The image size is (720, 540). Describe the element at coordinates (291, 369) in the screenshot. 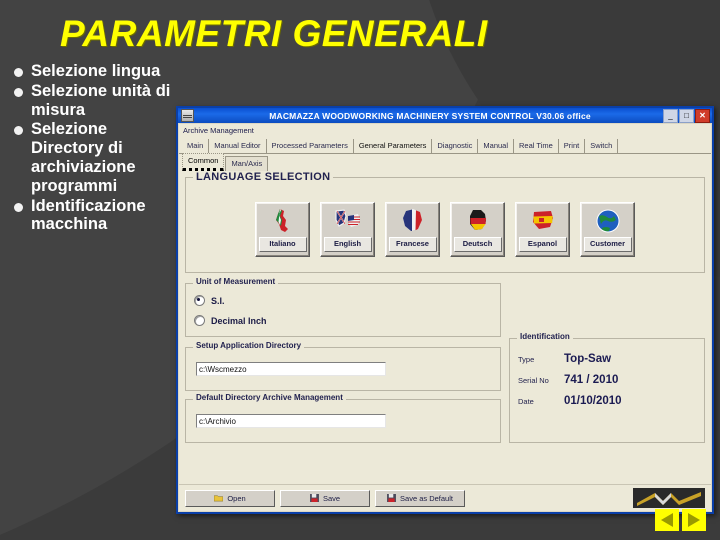

I see `setup-application-directory-input: c:\Wscmezzo` at that location.